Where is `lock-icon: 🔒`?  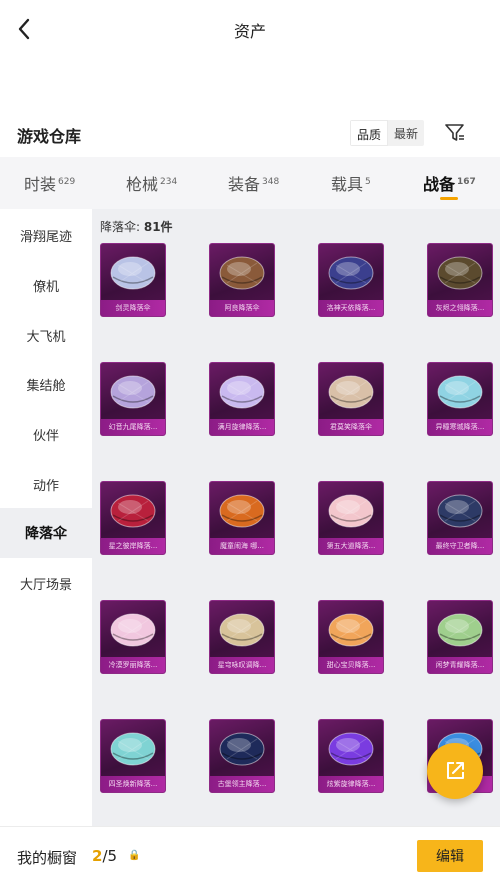 lock-icon: 🔒 is located at coordinates (134, 855).